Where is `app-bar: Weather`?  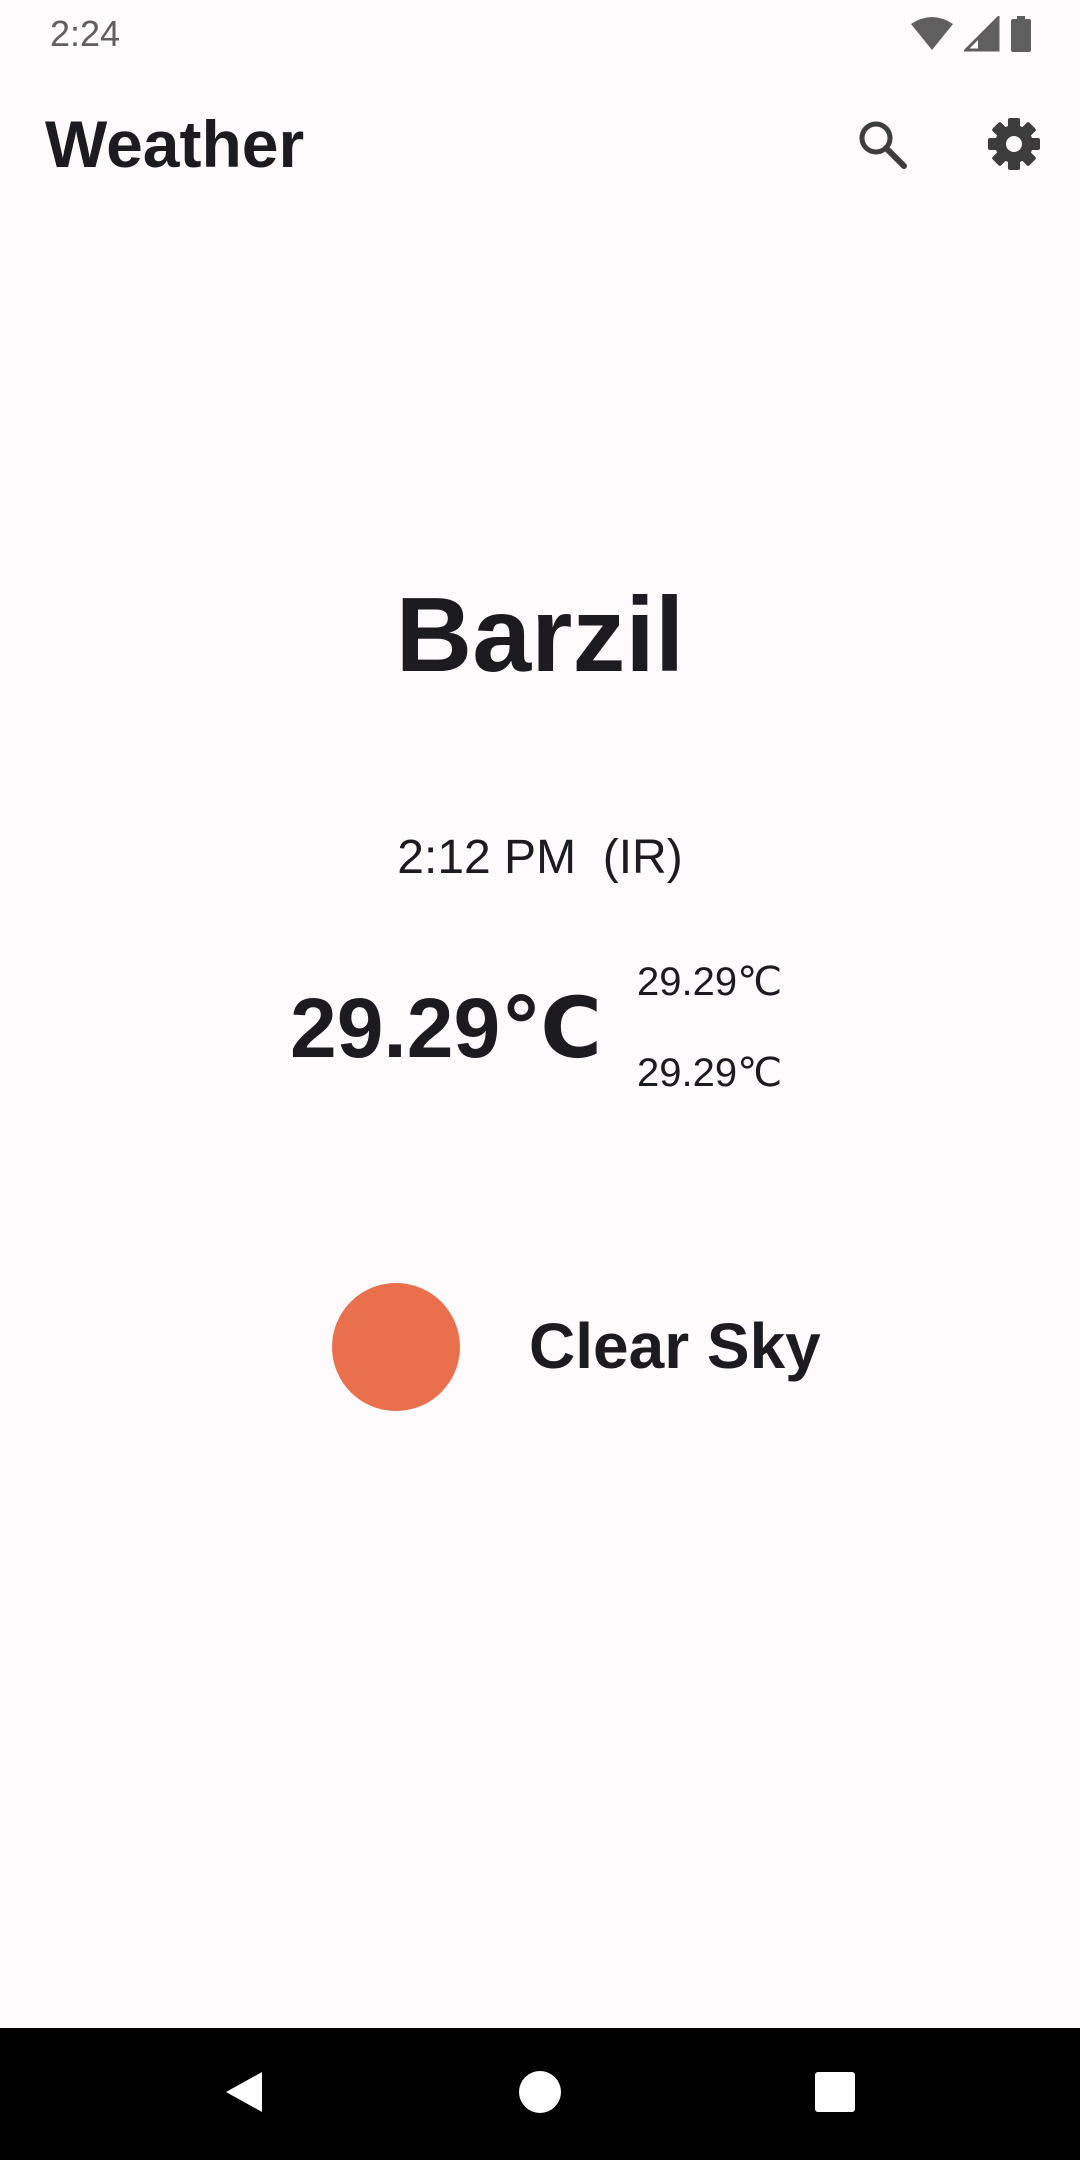 app-bar: Weather is located at coordinates (540, 141).